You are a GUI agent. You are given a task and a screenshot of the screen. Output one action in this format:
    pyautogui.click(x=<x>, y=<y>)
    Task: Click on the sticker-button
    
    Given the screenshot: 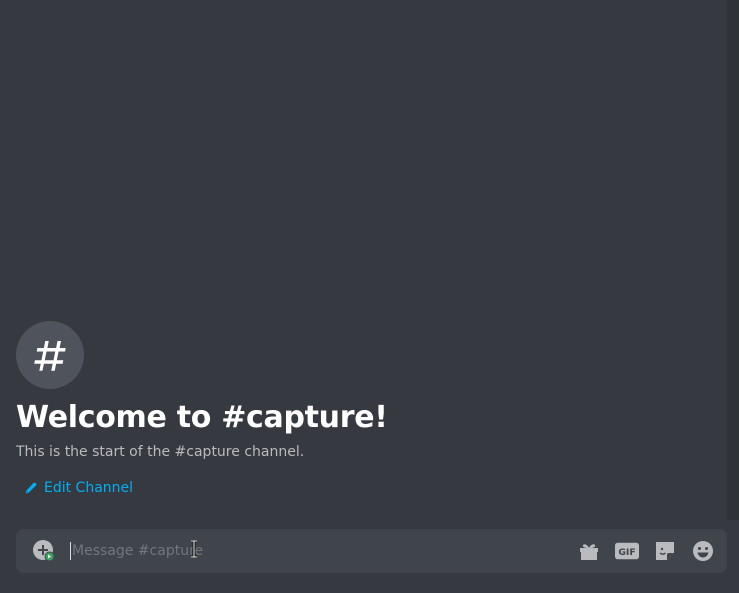 What is the action you would take?
    pyautogui.click(x=665, y=551)
    